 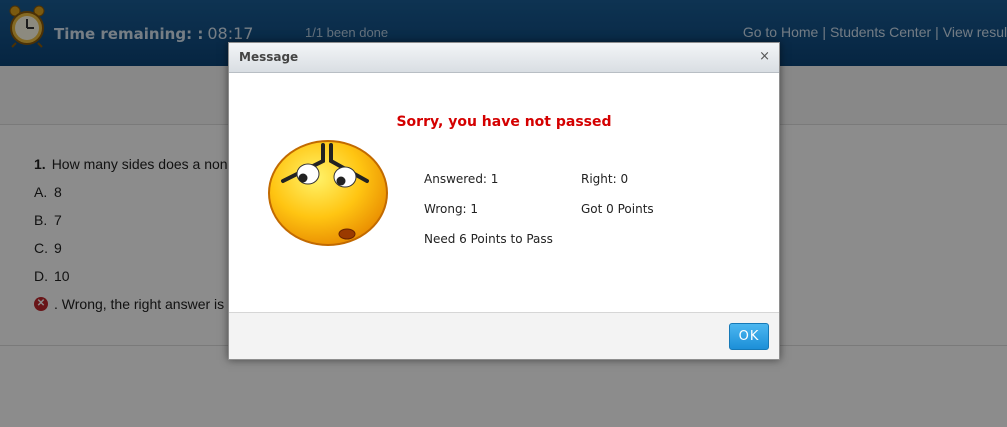 I want to click on dialog-title-bar: Message ×, so click(x=504, y=58).